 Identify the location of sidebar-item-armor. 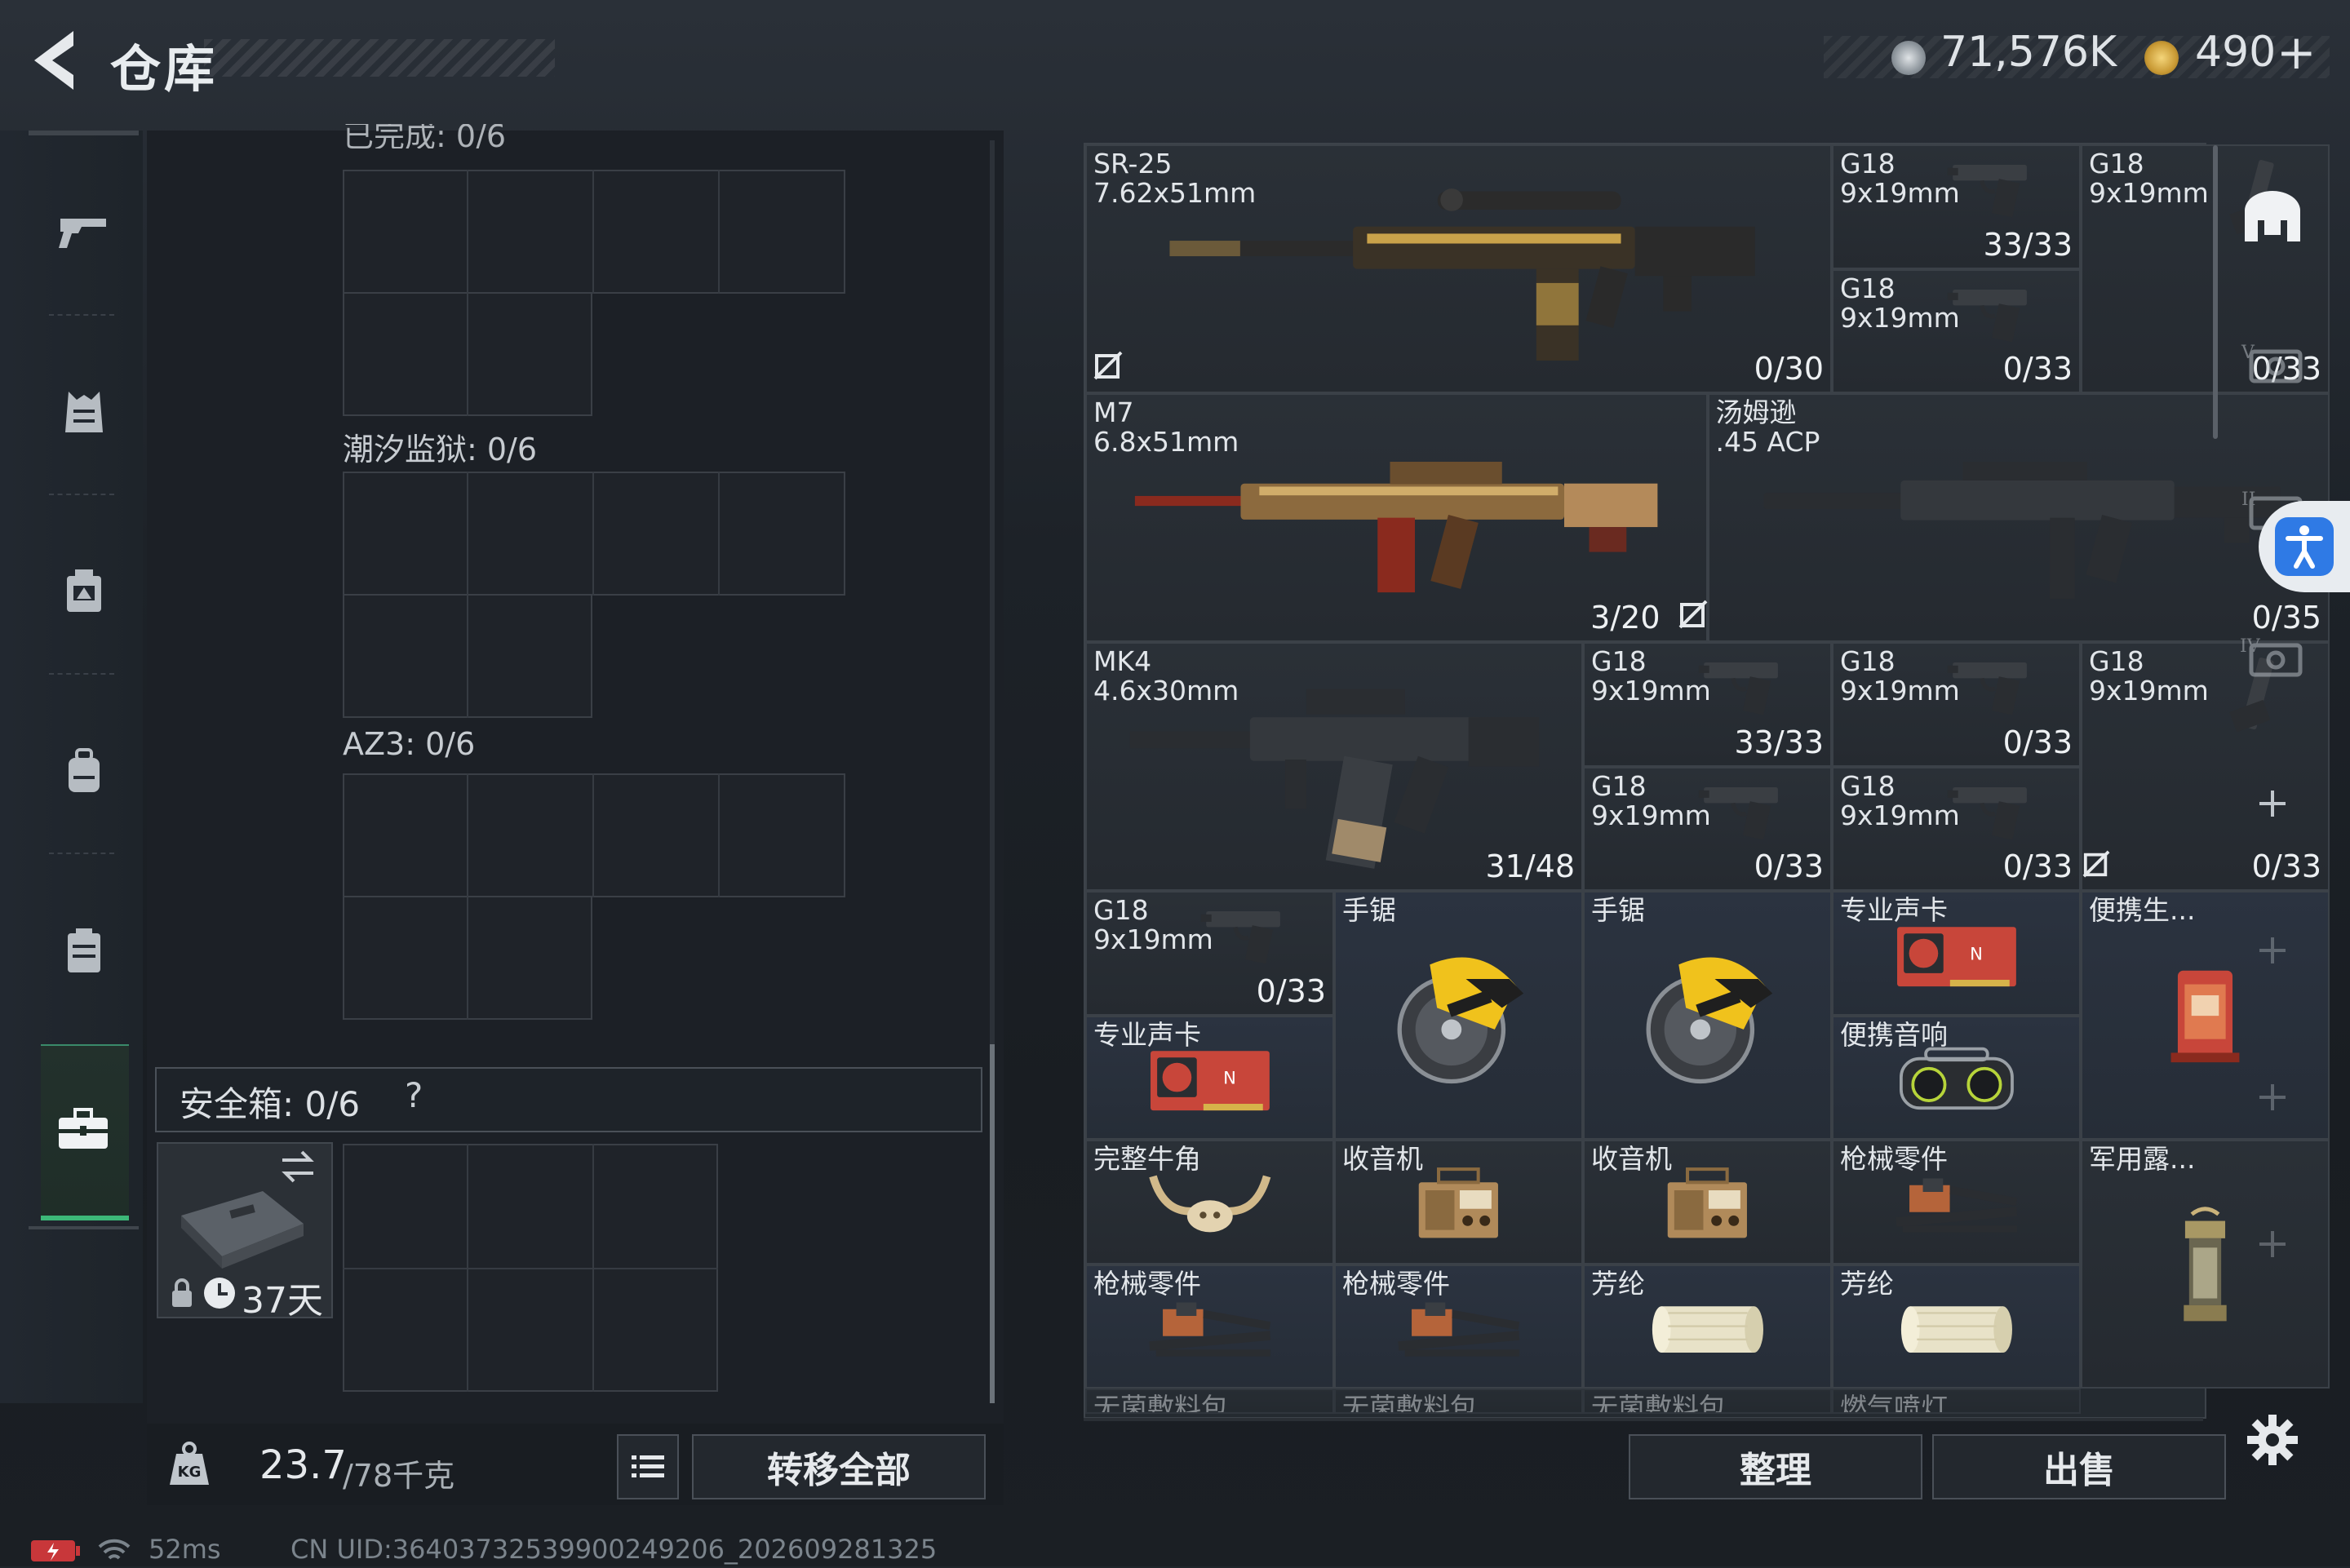
(84, 412).